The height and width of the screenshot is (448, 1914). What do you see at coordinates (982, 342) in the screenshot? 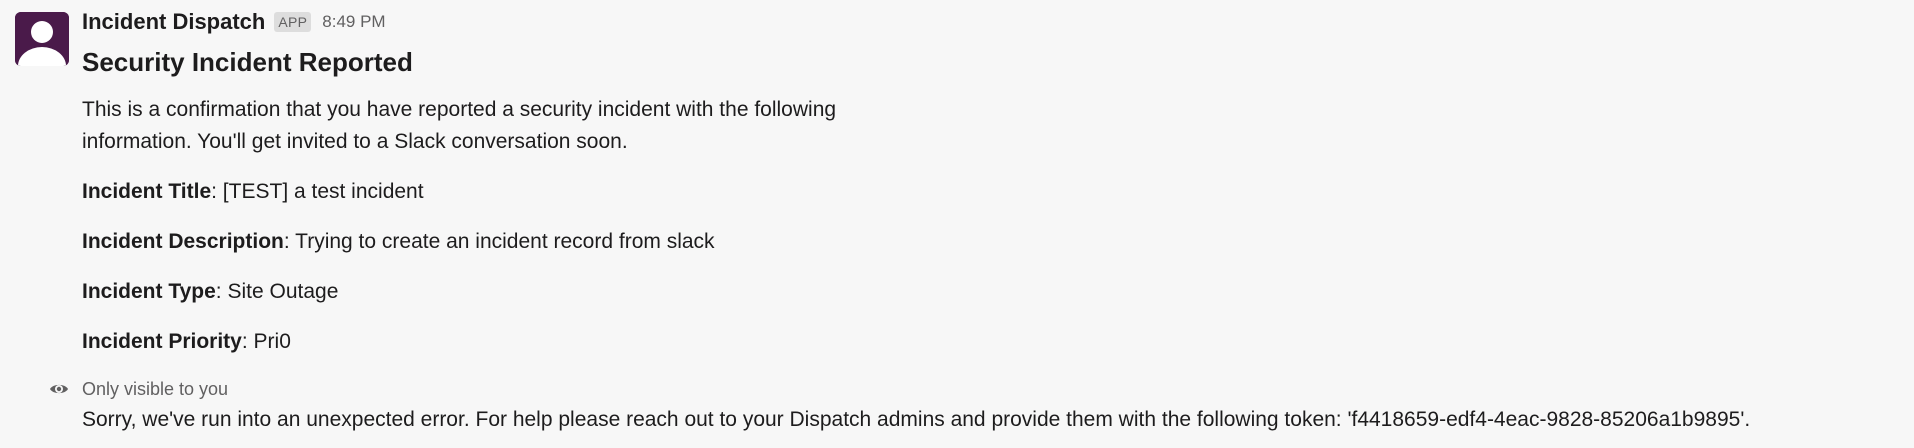
I see `field-incident-priority: Incident Priority: Pri0` at bounding box center [982, 342].